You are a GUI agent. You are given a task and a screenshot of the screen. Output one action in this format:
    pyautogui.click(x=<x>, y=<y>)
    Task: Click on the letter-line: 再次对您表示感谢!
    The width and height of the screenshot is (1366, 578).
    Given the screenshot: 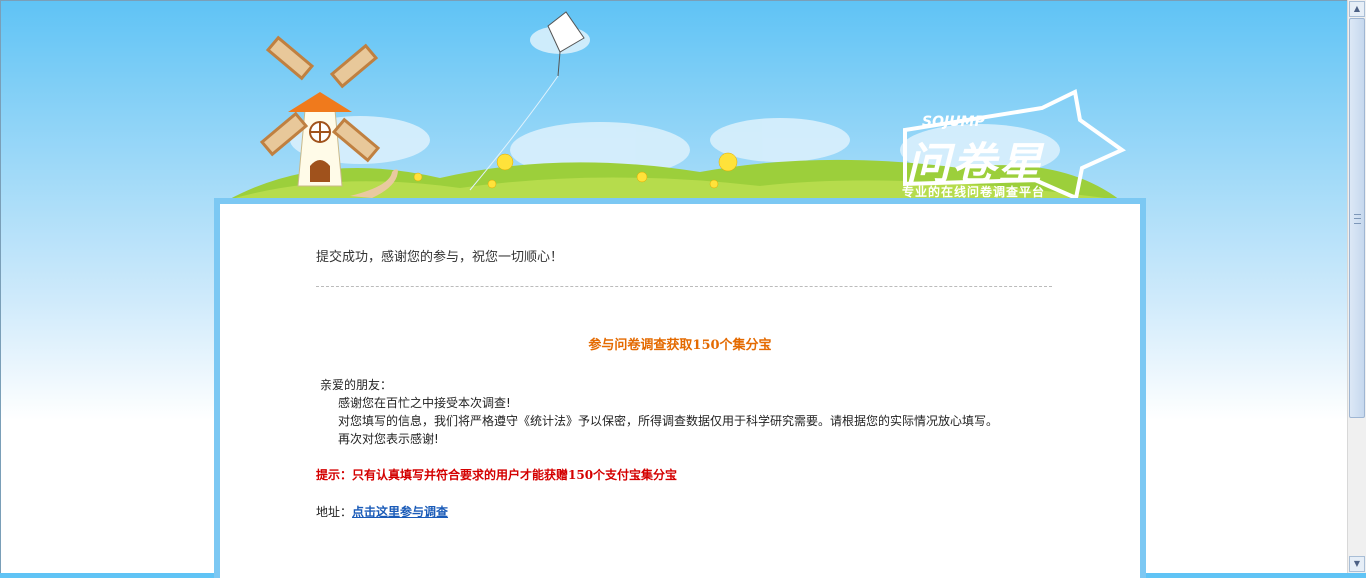 What is the action you would take?
    pyautogui.click(x=388, y=439)
    